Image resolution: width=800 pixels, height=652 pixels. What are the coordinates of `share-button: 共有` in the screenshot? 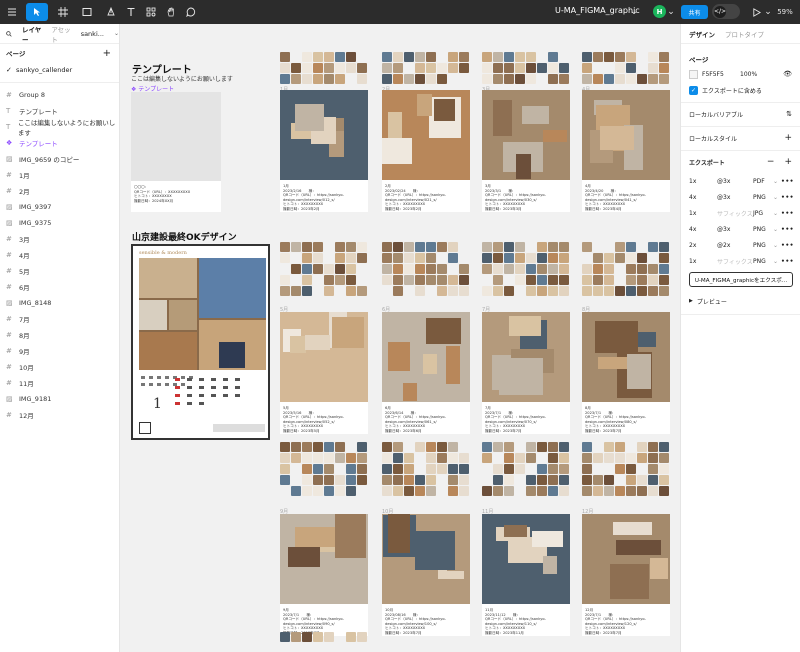 It's located at (694, 12).